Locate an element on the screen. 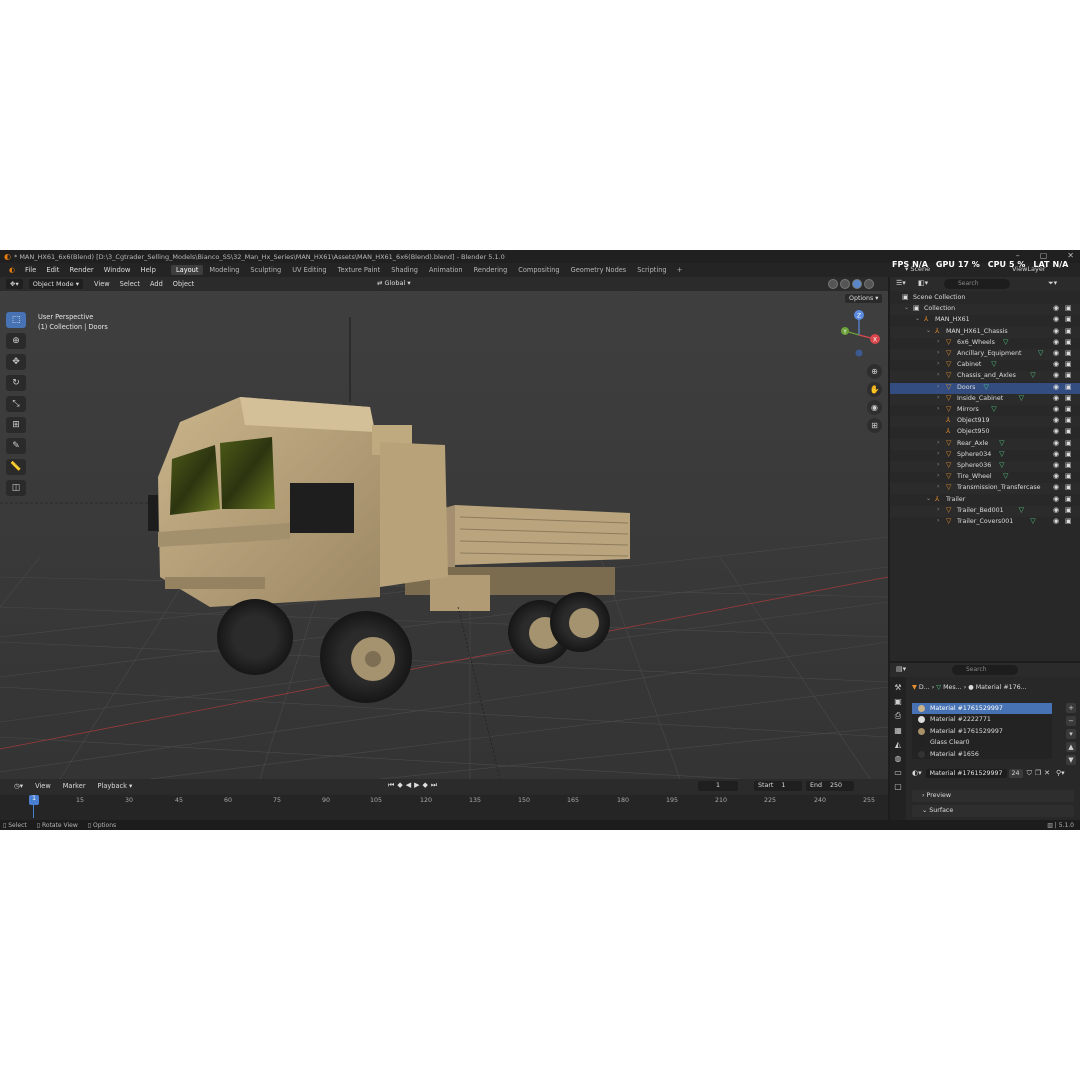 The image size is (1080, 1080). workspace-tab-geometry-nodes: Geometry Nodes is located at coordinates (599, 270).